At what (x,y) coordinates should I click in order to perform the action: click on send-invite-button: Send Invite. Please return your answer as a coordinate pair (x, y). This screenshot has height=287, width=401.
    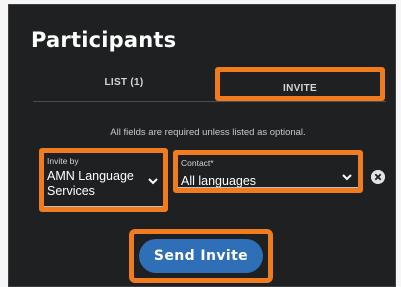
    Looking at the image, I should click on (201, 256).